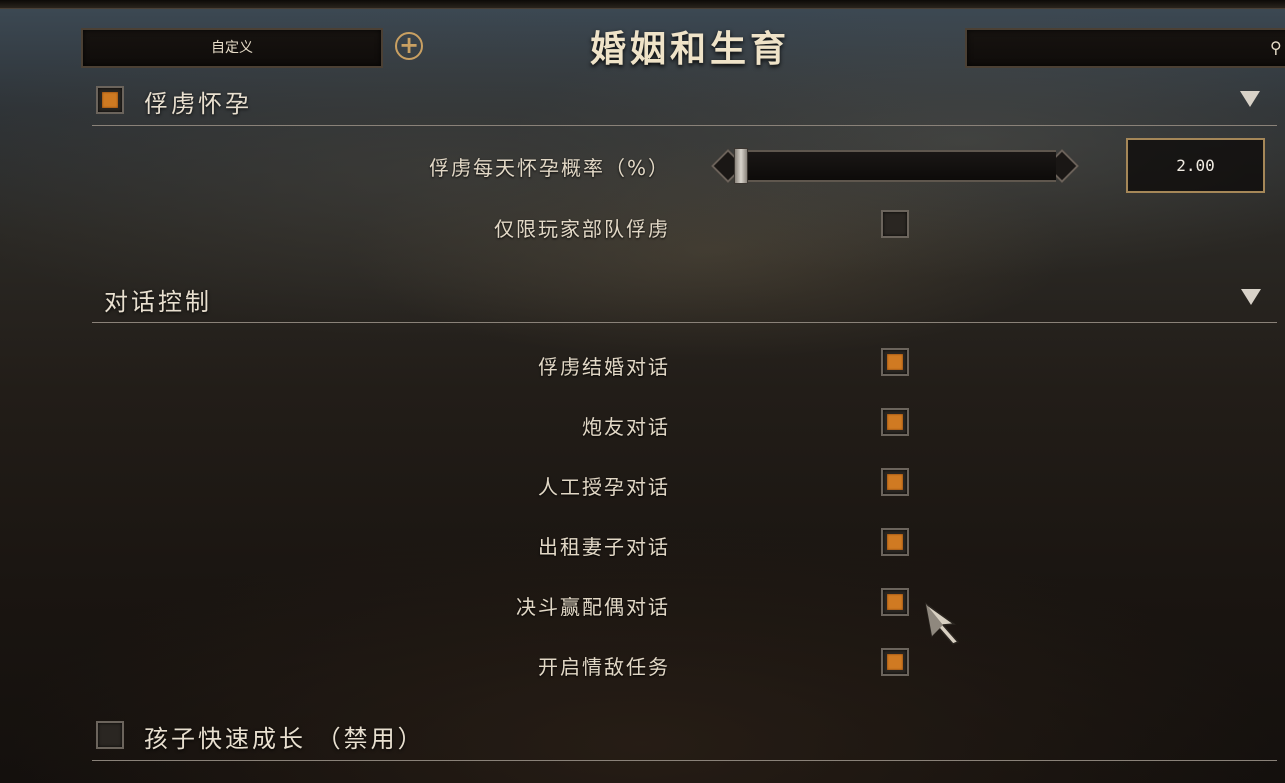 This screenshot has height=783, width=1285. Describe the element at coordinates (895, 482) in the screenshot. I see `insemination-dialog-checkbox` at that location.